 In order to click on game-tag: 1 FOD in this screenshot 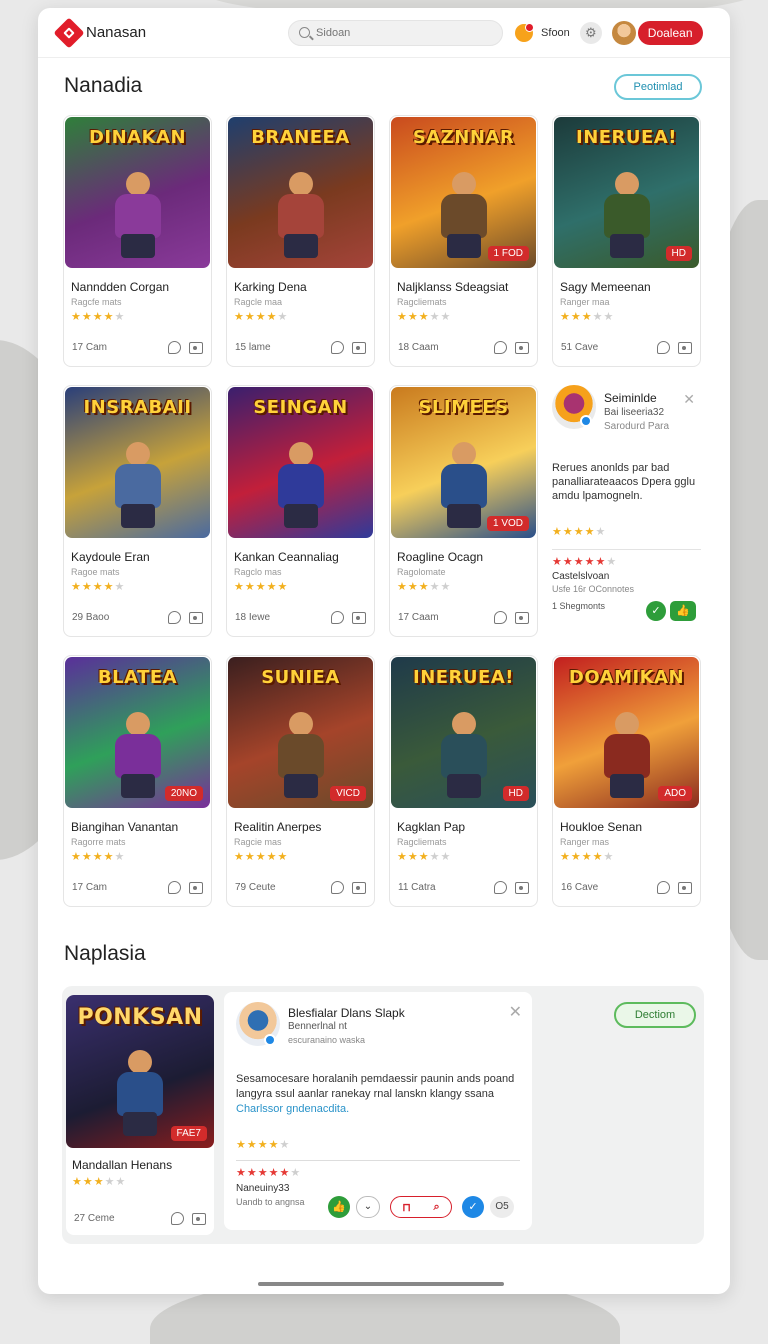, I will do `click(508, 253)`.